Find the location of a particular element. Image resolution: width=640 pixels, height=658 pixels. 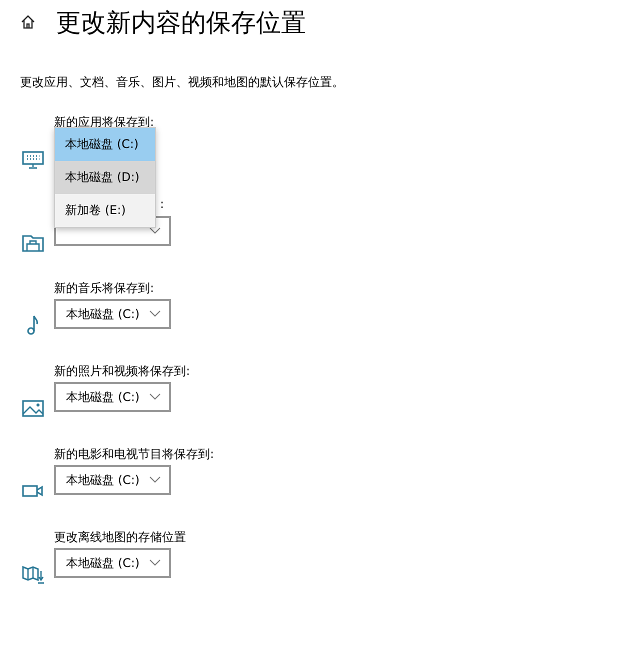

field-label: 新的应用将保存到: is located at coordinates (104, 122).